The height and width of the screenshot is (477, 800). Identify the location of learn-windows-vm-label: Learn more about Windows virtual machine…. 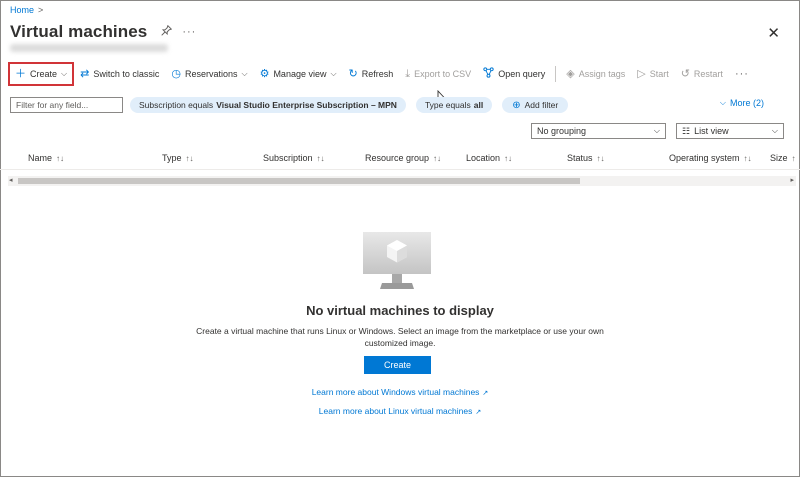
(395, 392).